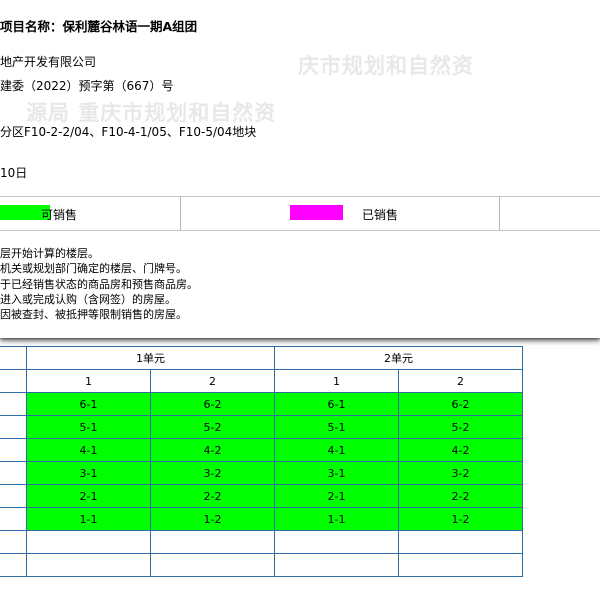 The width and height of the screenshot is (600, 600). I want to click on permit-date: 10日, so click(14, 173).